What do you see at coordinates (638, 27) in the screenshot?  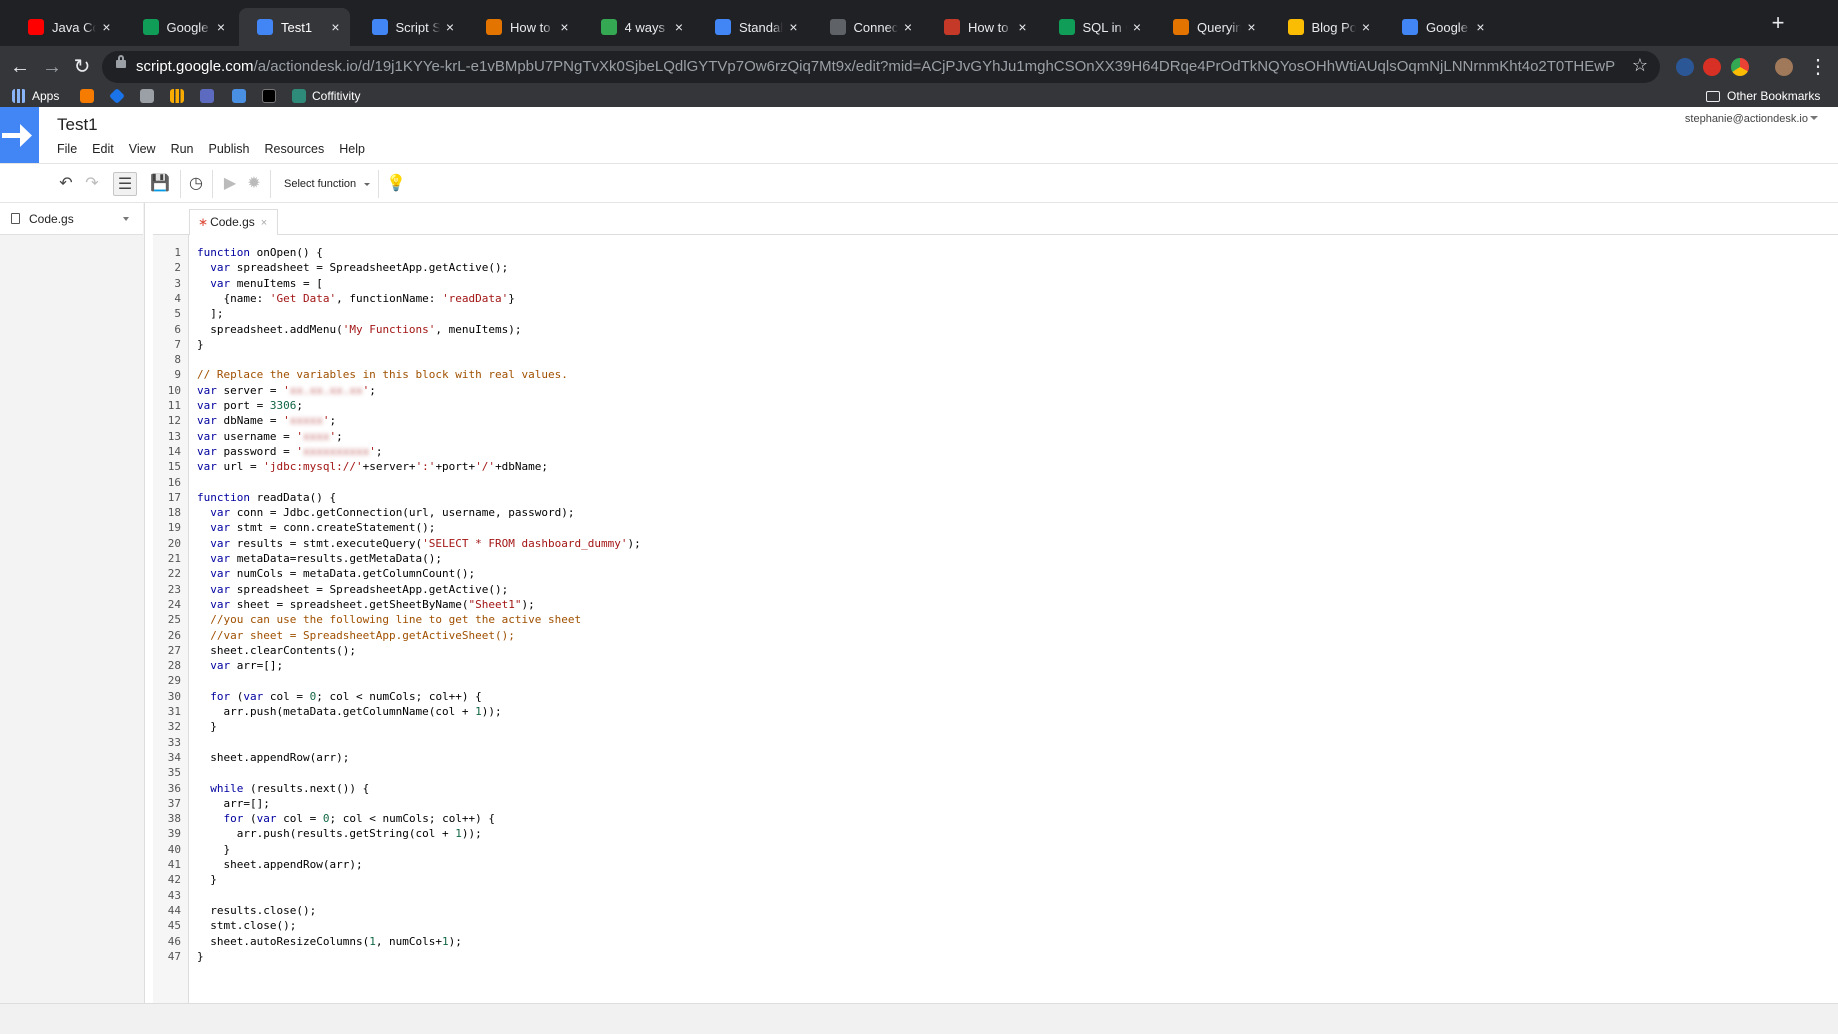 I see `browser-tab: 4 ways to ge ×` at bounding box center [638, 27].